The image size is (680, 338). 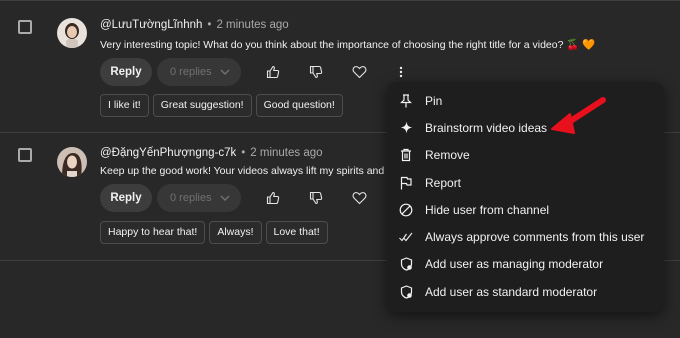 What do you see at coordinates (525, 182) in the screenshot?
I see `menu-item-report: Report` at bounding box center [525, 182].